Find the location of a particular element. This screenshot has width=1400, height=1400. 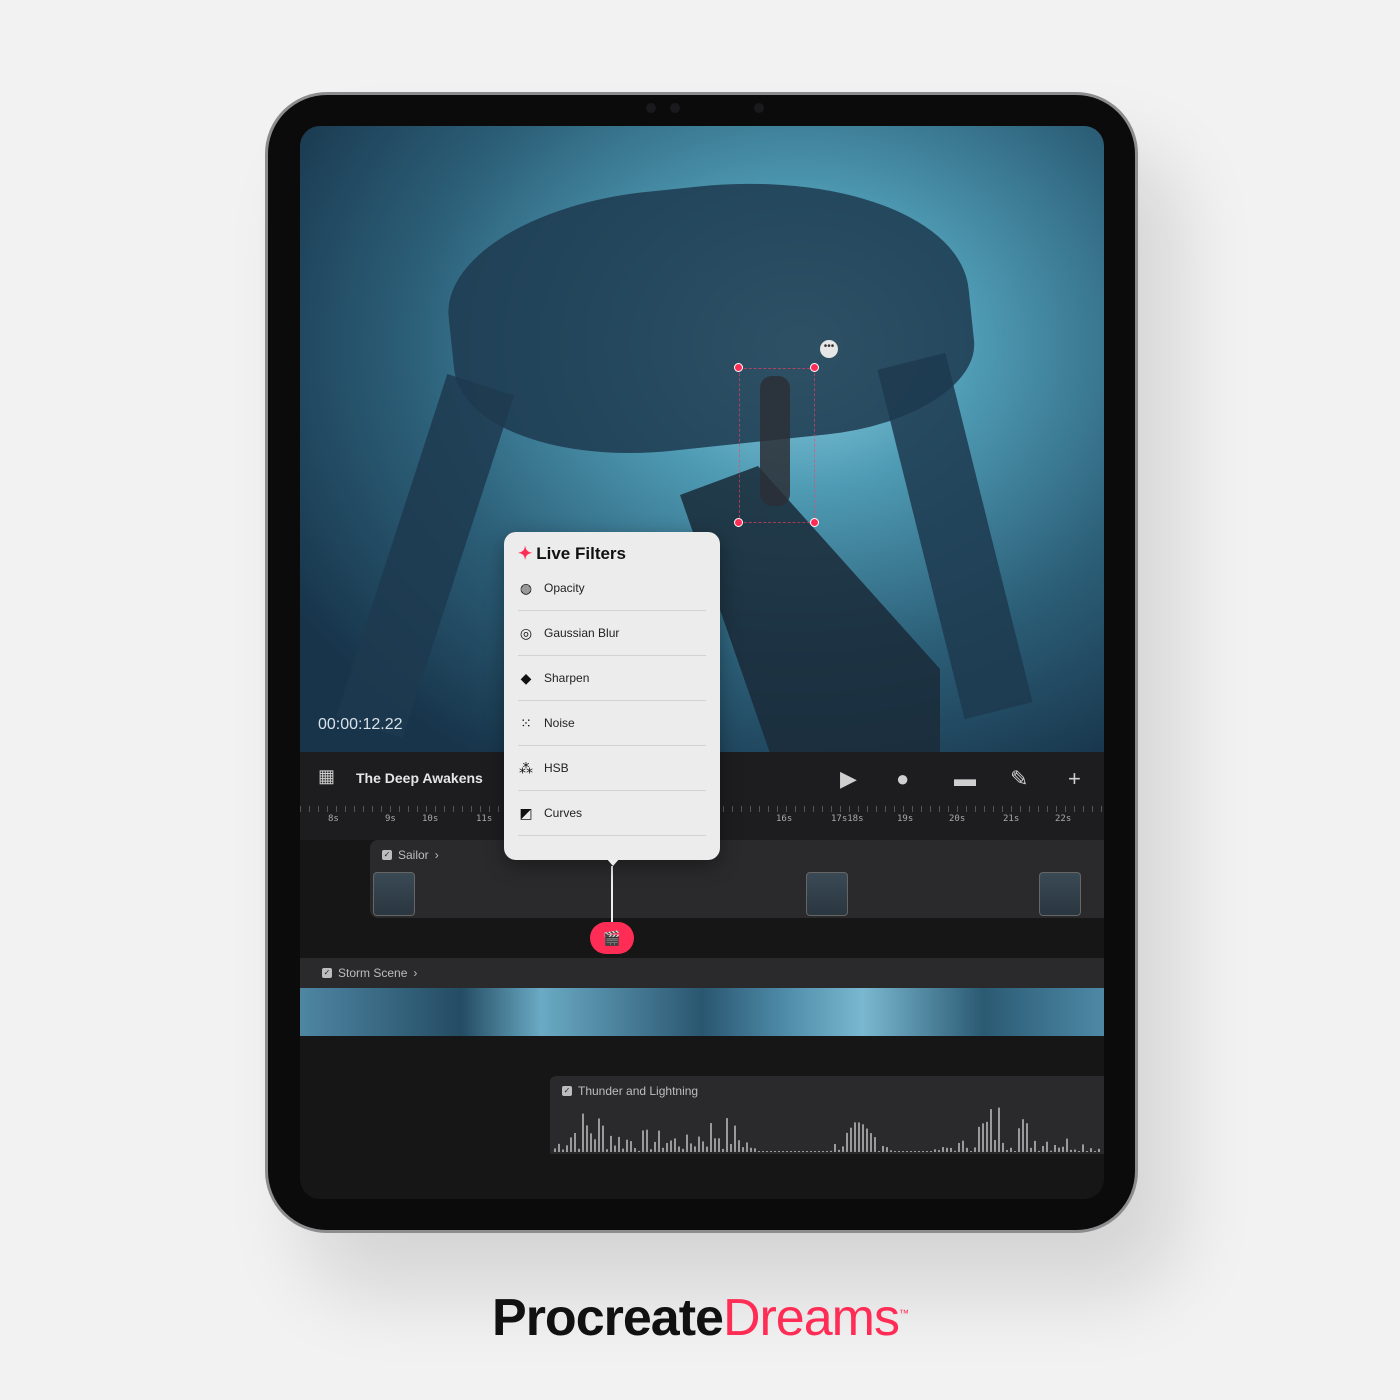

ruler-tick: 19s is located at coordinates (905, 819).